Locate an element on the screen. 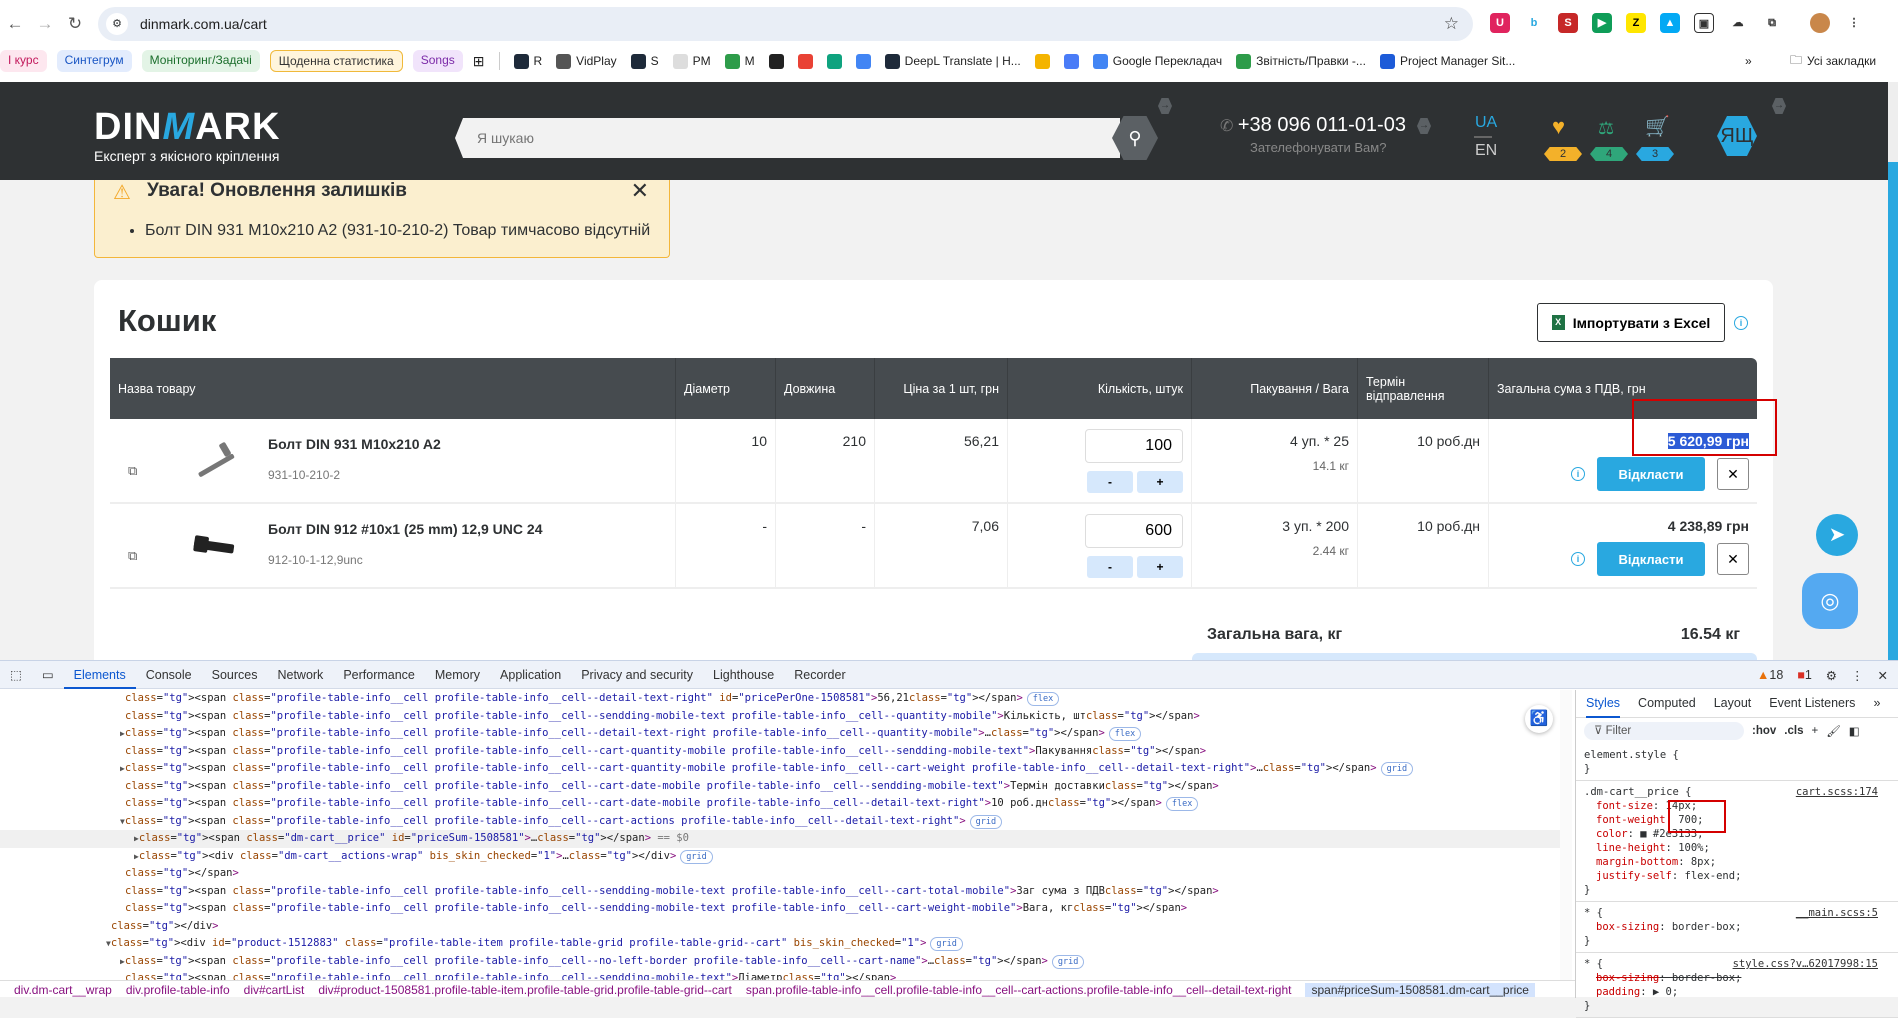  css-source-link: cart.scss:174 is located at coordinates (1837, 792).